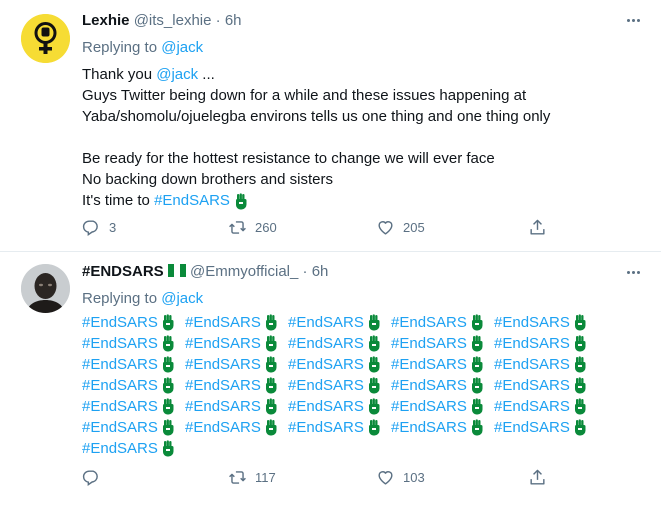 The height and width of the screenshot is (505, 661). What do you see at coordinates (252, 477) in the screenshot?
I see `retweet-button: 117` at bounding box center [252, 477].